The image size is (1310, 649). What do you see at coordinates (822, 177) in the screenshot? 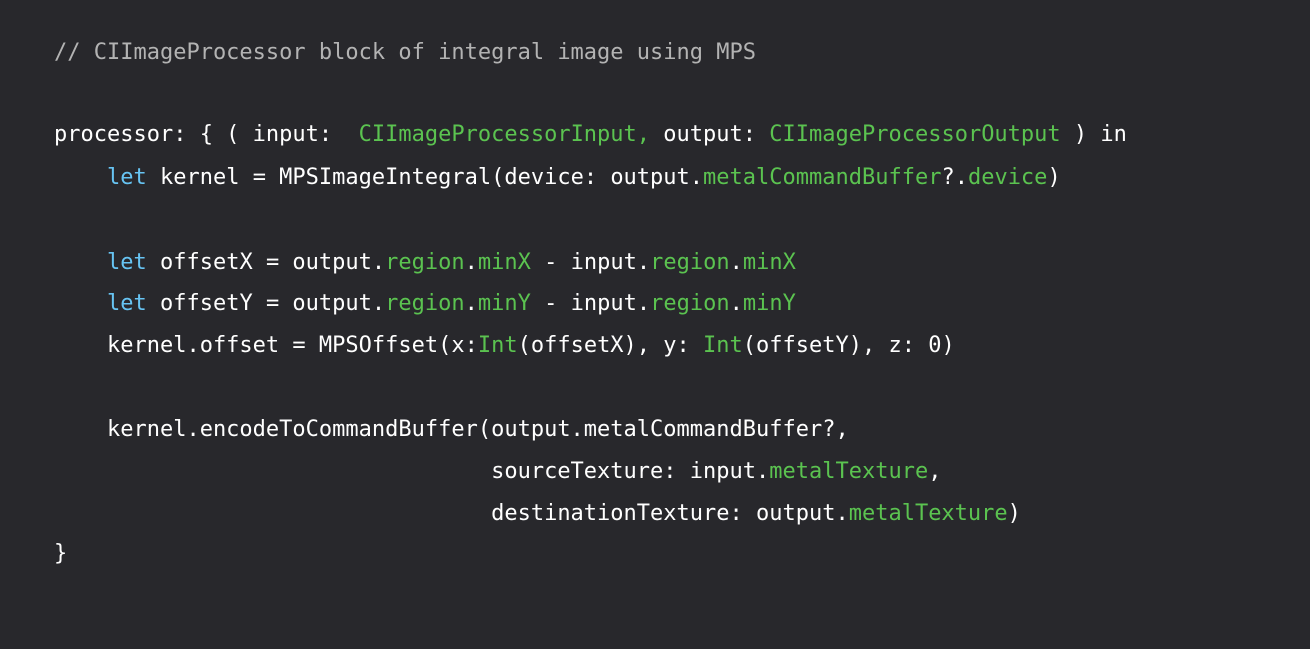
I see `code-token: metalCommandBuffer` at bounding box center [822, 177].